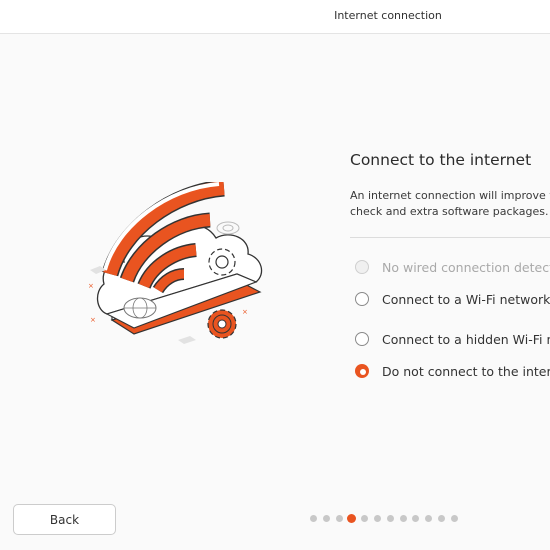 The height and width of the screenshot is (550, 550). Describe the element at coordinates (140, 308) in the screenshot. I see `globe-icon` at that location.